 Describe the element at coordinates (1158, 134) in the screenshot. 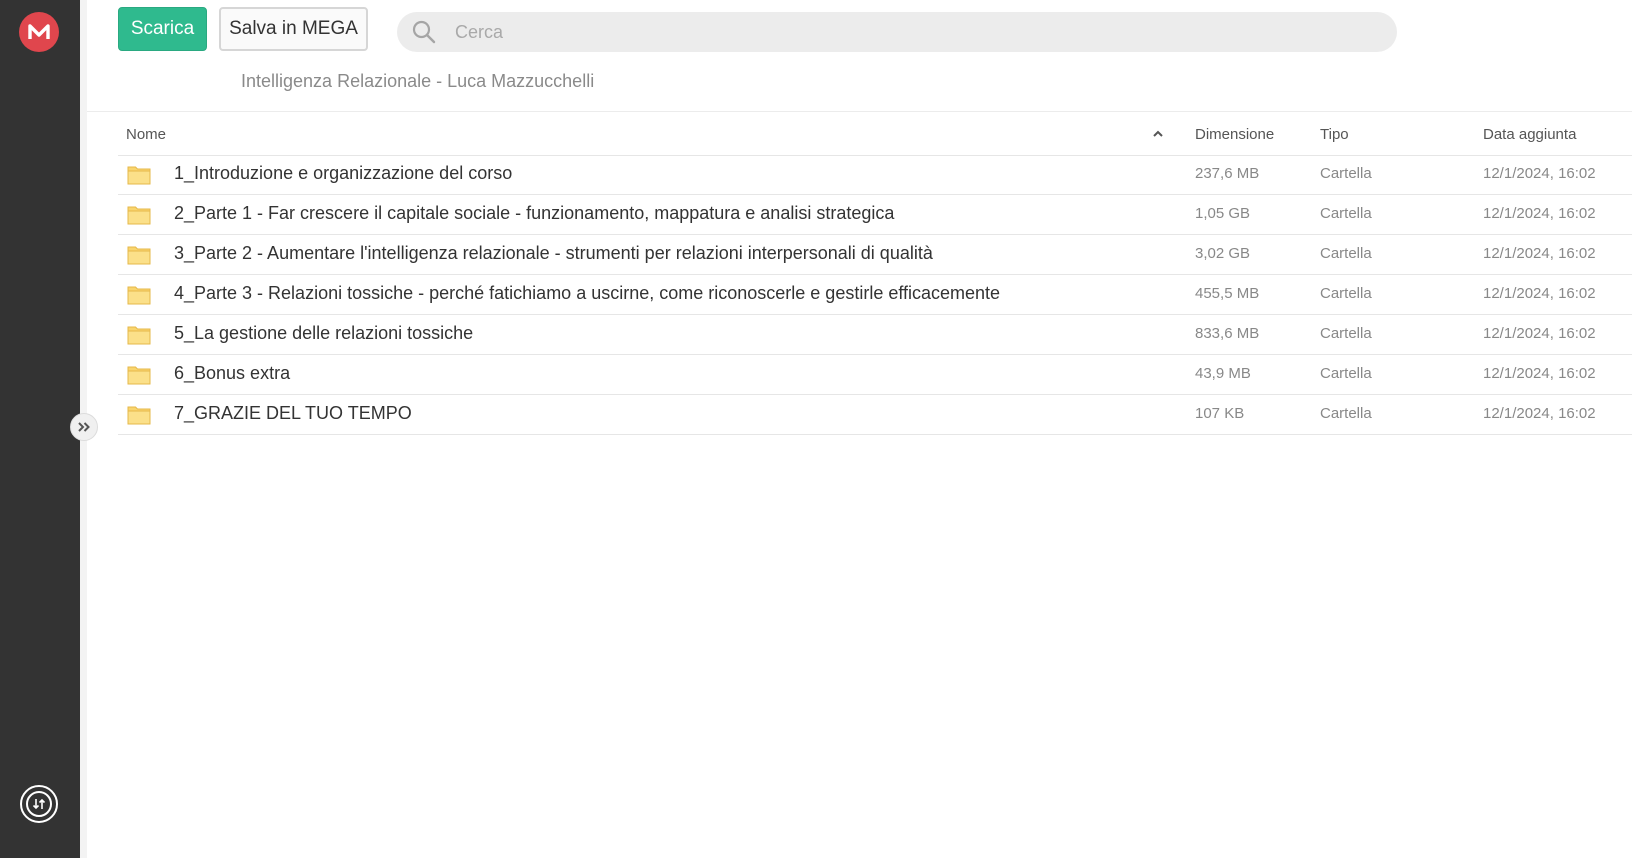

I see `chevron-up-icon` at that location.